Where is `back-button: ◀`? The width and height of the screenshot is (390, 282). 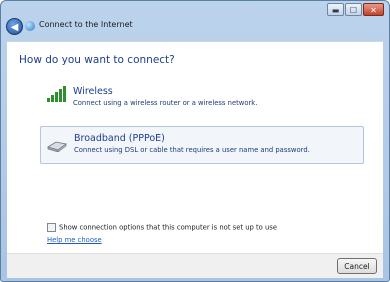 back-button: ◀ is located at coordinates (14, 26).